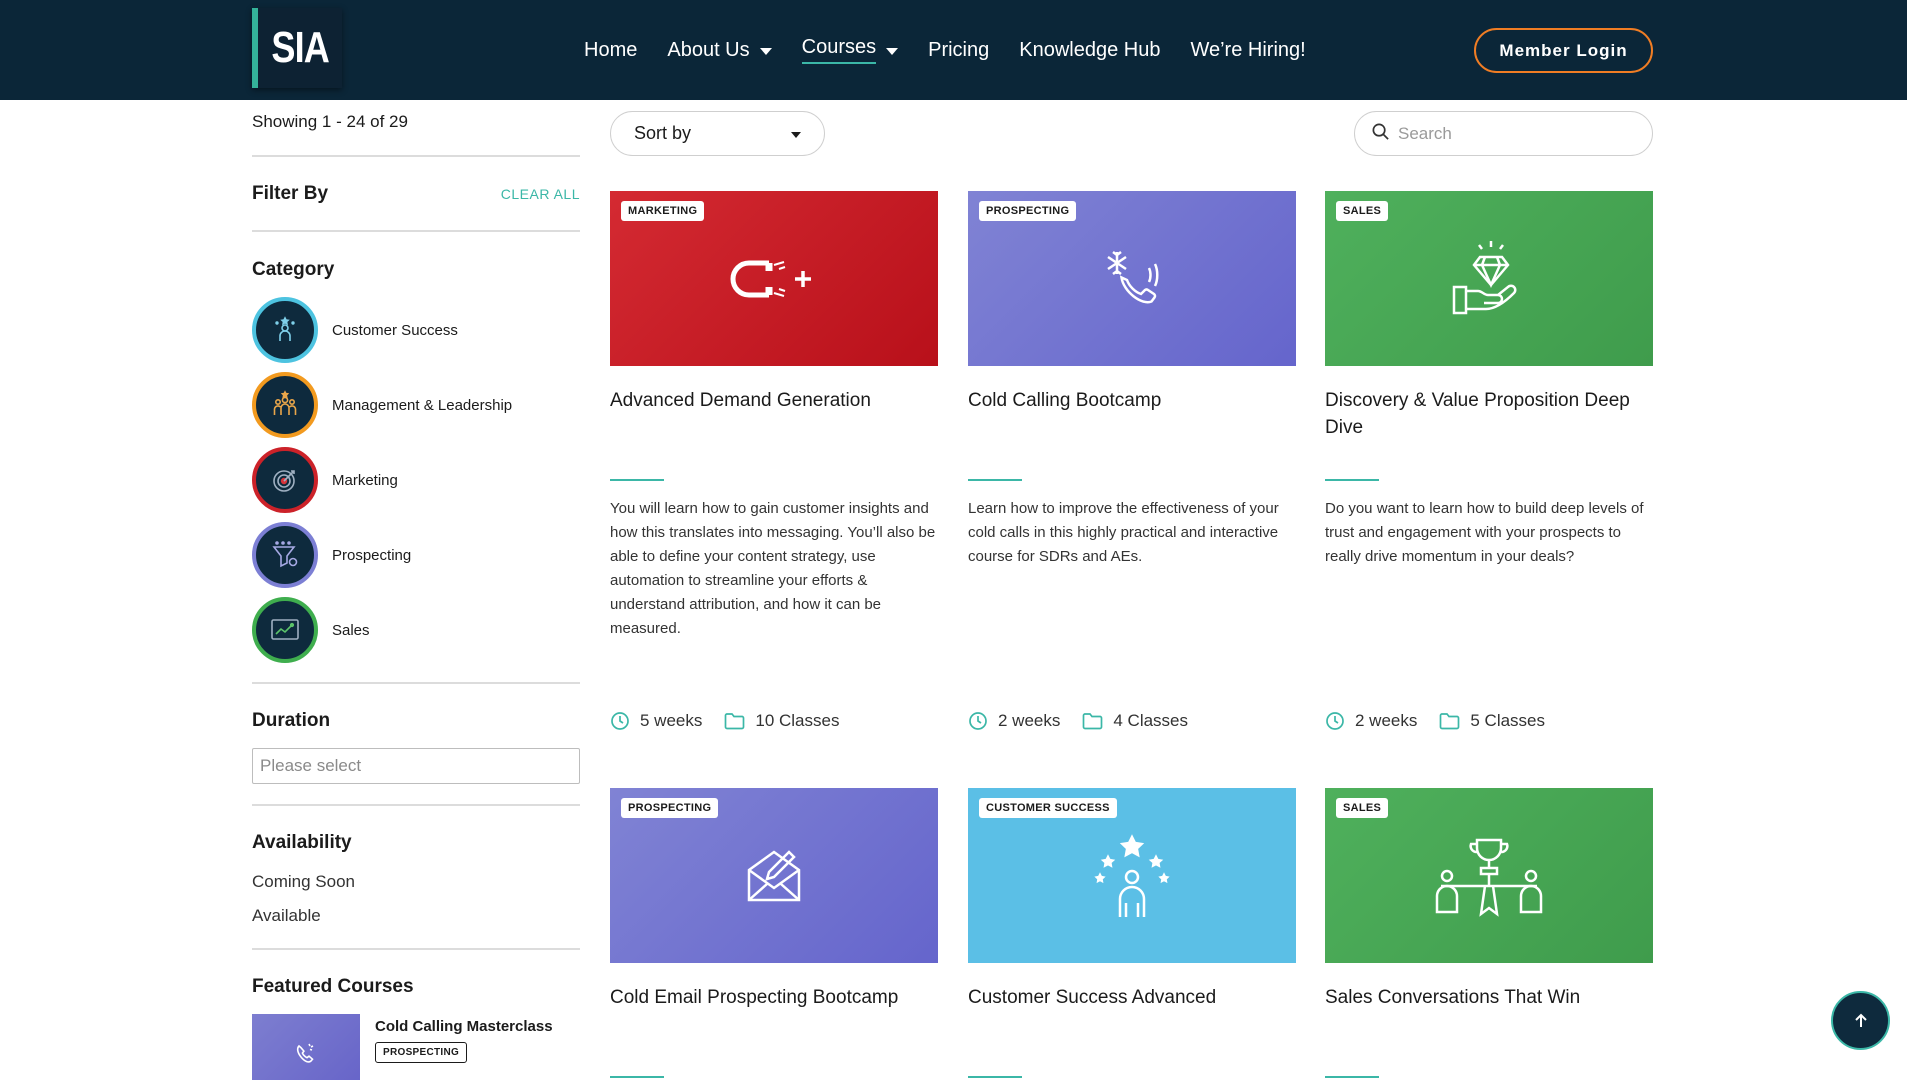  I want to click on course-thumbnail: MARKETING, so click(774, 278).